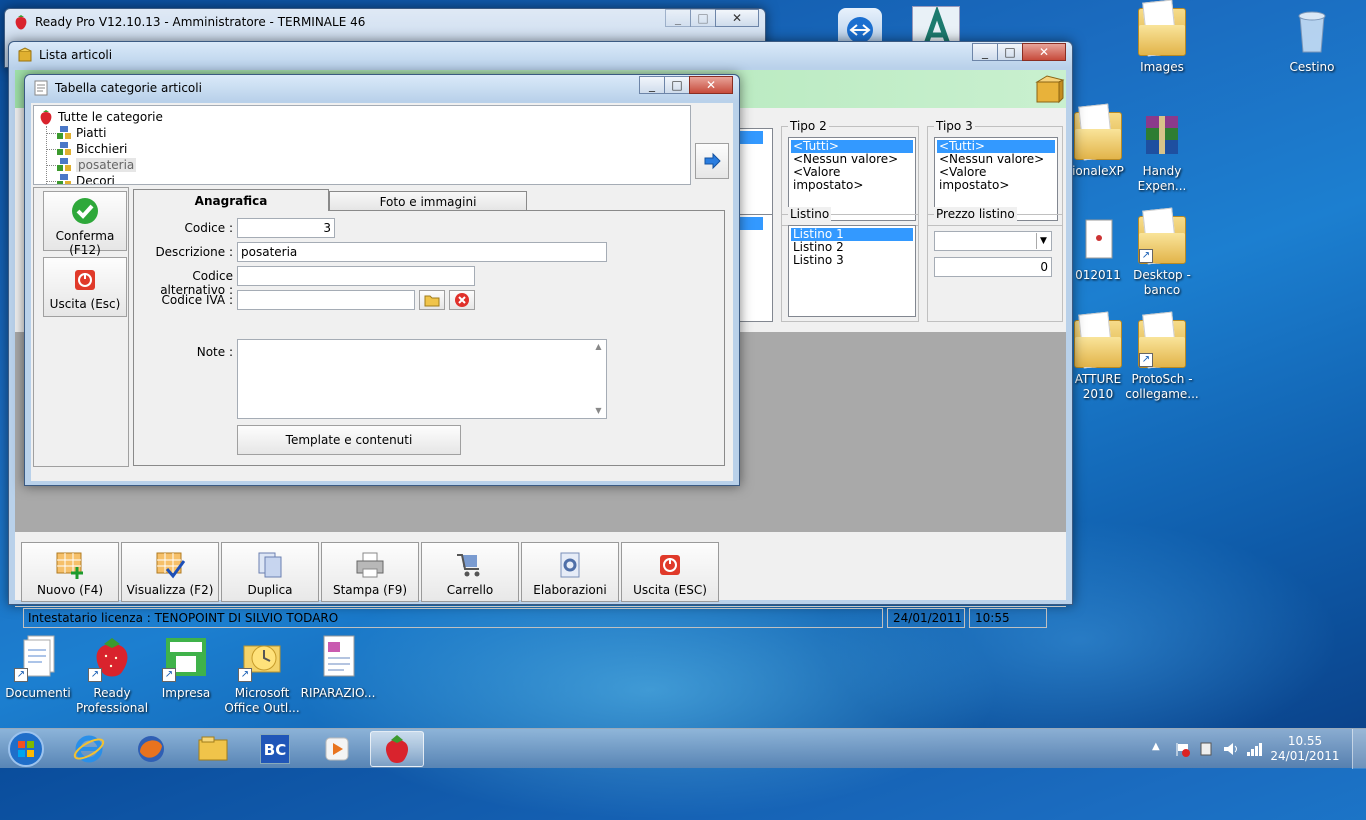  I want to click on desktop-icon-cestino: Cestino, so click(1312, 41).